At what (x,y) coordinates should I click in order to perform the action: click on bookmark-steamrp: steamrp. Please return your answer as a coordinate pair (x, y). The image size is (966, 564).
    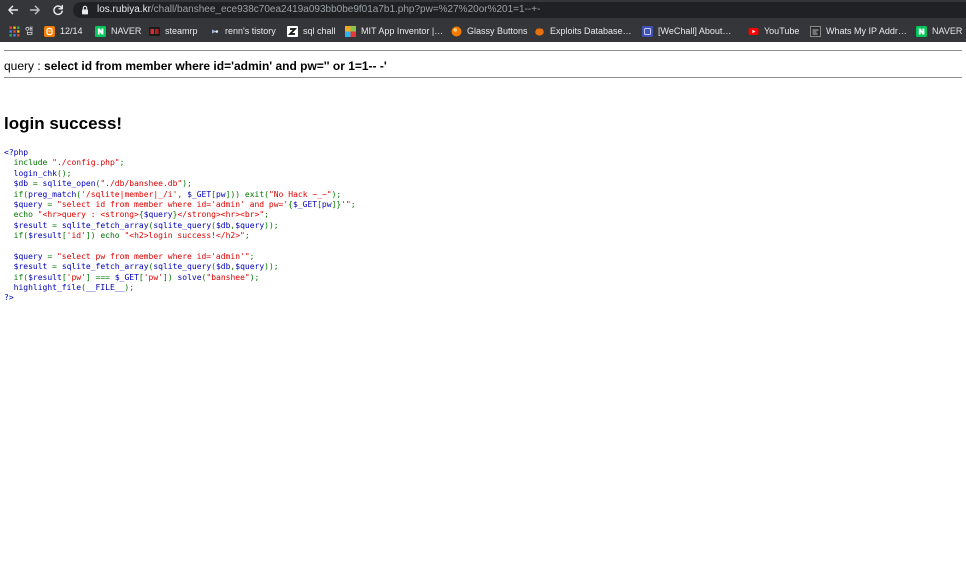
    Looking at the image, I should click on (173, 31).